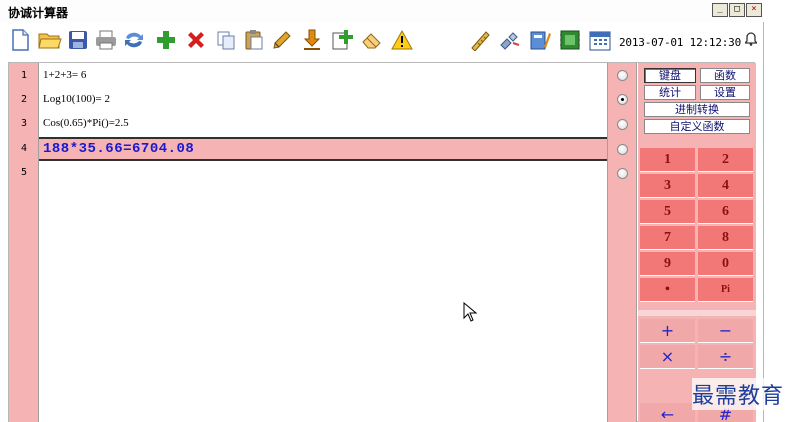 This screenshot has width=786, height=422. I want to click on pencil-icon, so click(282, 40).